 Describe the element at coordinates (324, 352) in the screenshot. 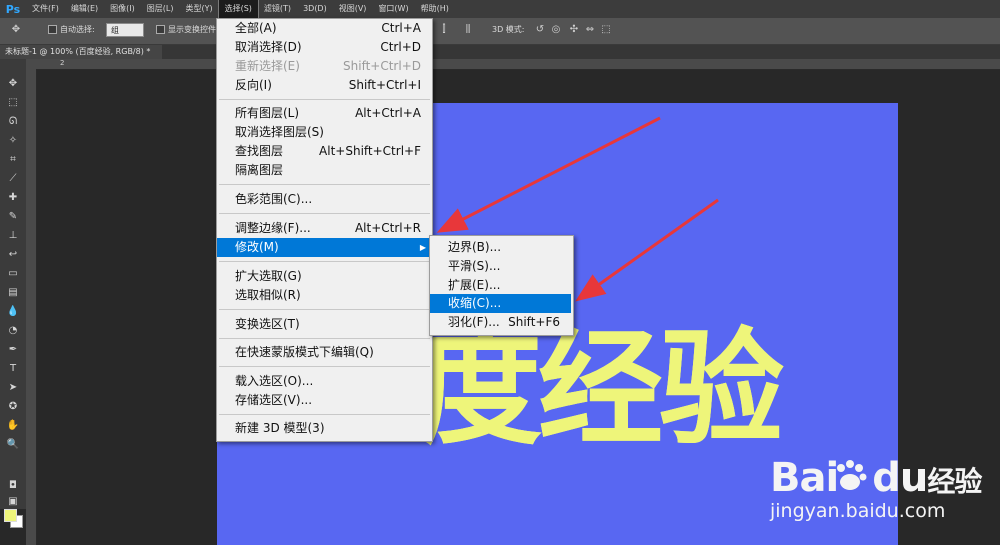

I see `menu-item-quick-mask: 在快速蒙版模式下编辑(Q)` at that location.